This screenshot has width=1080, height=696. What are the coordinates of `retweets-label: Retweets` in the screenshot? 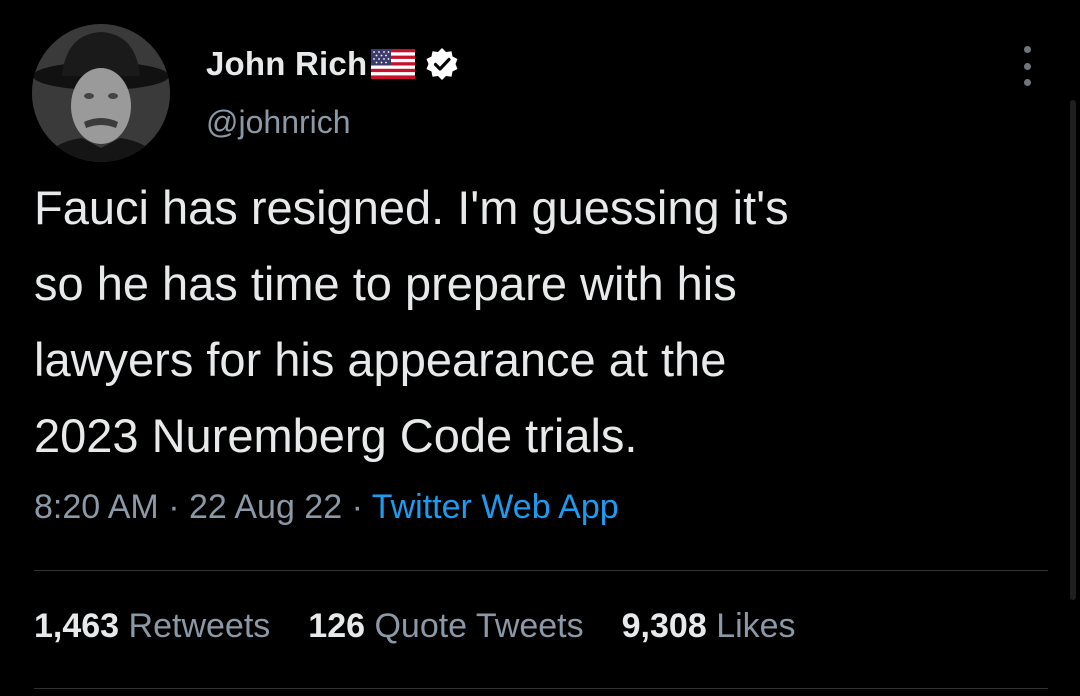 It's located at (199, 626).